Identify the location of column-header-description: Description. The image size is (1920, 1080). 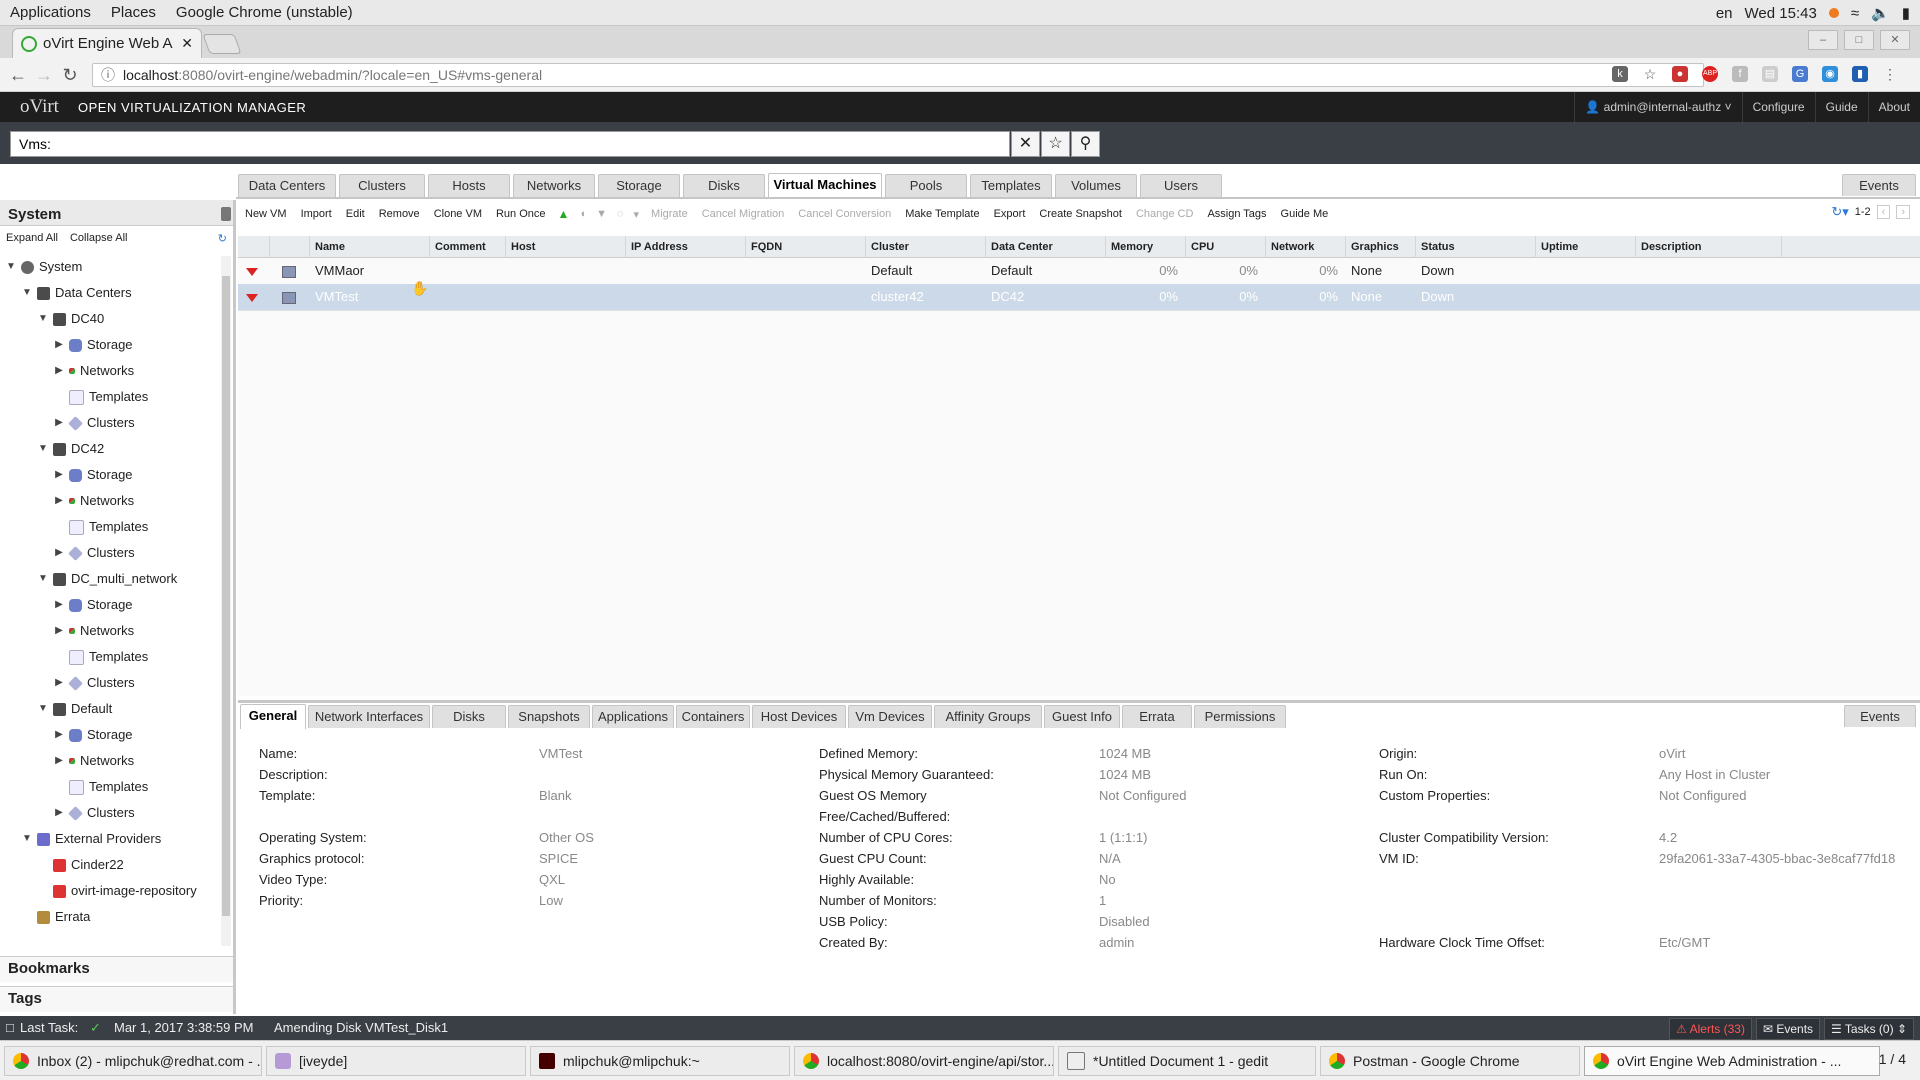
(1709, 247).